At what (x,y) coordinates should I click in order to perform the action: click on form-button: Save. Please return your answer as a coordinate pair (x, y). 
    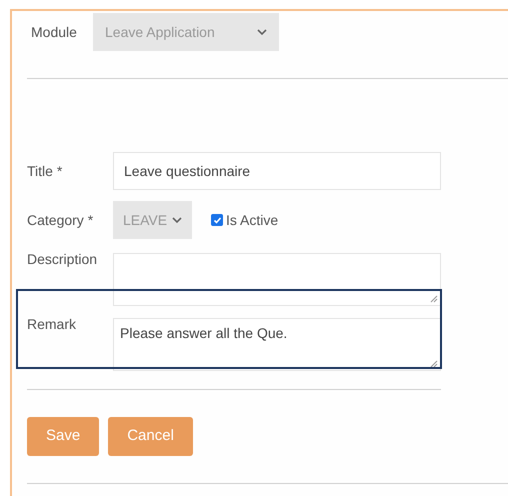
    Looking at the image, I should click on (63, 436).